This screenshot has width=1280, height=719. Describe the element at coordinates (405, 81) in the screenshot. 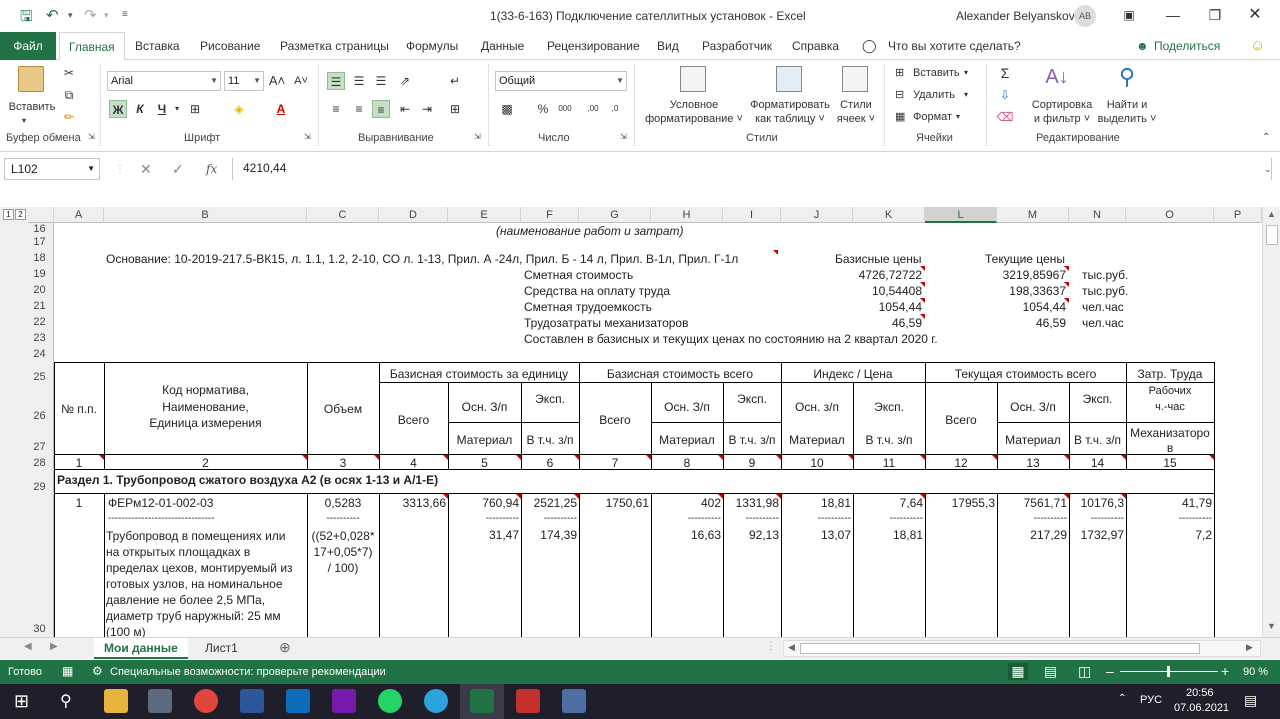

I see `orientation-icon: ⇗` at that location.